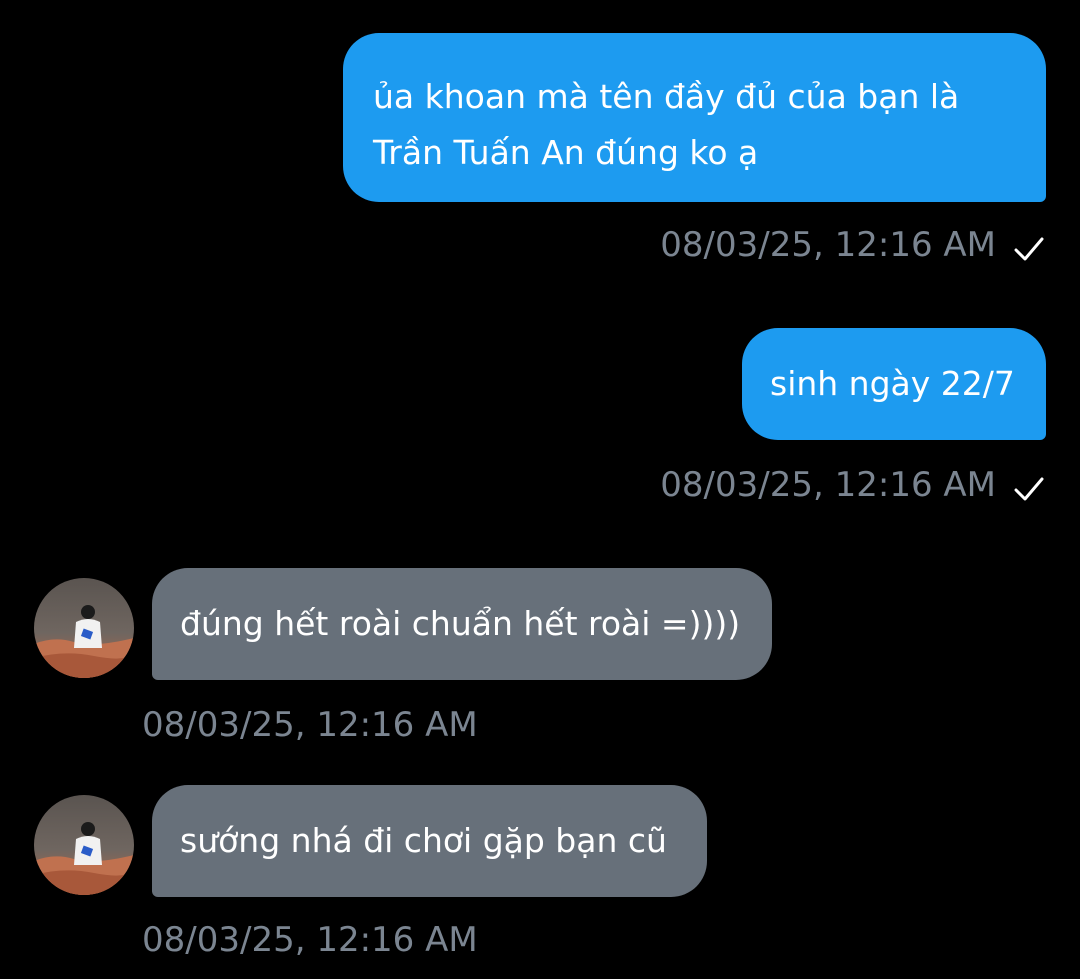 This screenshot has width=1080, height=979. Describe the element at coordinates (462, 624) in the screenshot. I see `received-message-bubble: đúng hết roài chuẩn hết roài =))))` at that location.